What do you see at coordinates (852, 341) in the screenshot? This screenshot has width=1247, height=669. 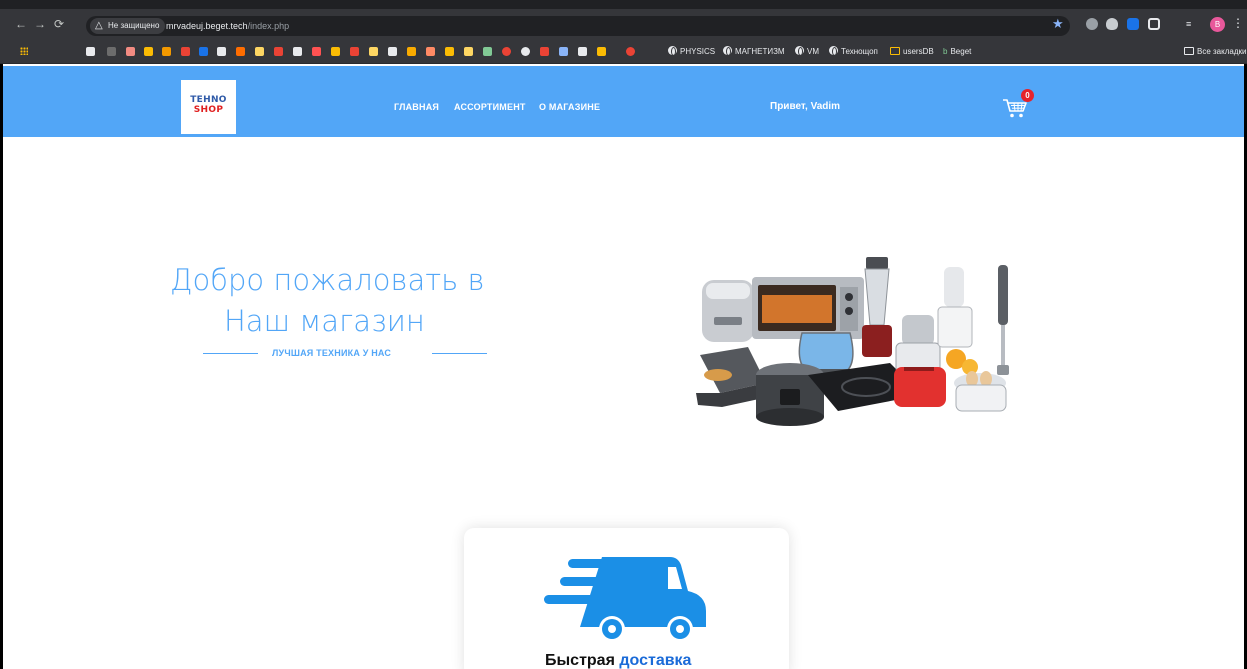 I see `appliances-image` at bounding box center [852, 341].